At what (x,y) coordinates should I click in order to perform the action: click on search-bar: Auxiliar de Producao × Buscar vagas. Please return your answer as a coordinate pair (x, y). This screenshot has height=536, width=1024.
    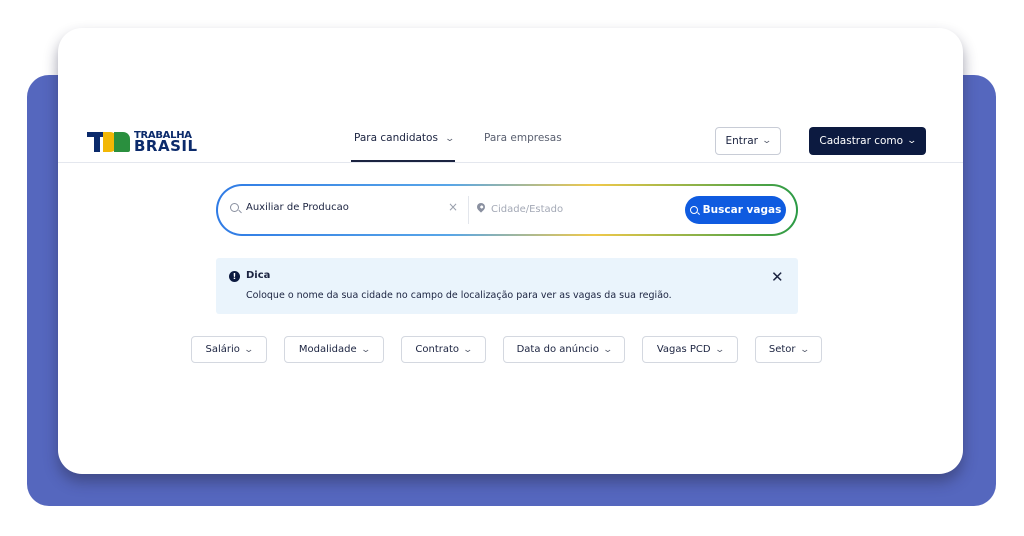
    Looking at the image, I should click on (507, 210).